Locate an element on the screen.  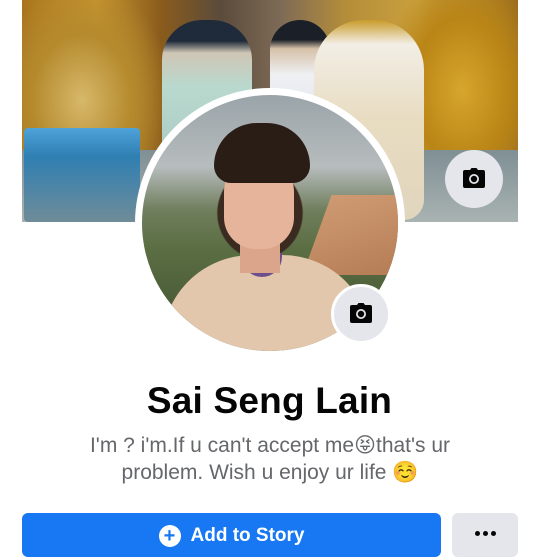
plus-circle-icon: + is located at coordinates (169, 536).